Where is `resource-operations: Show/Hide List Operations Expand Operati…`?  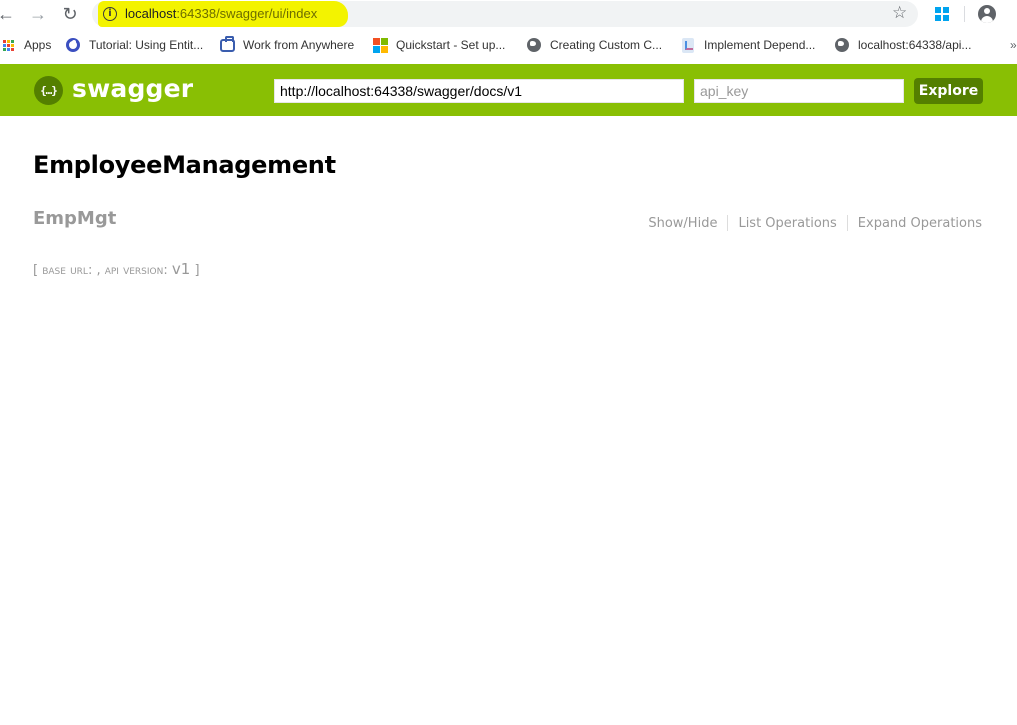
resource-operations: Show/Hide List Operations Expand Operati… is located at coordinates (810, 223).